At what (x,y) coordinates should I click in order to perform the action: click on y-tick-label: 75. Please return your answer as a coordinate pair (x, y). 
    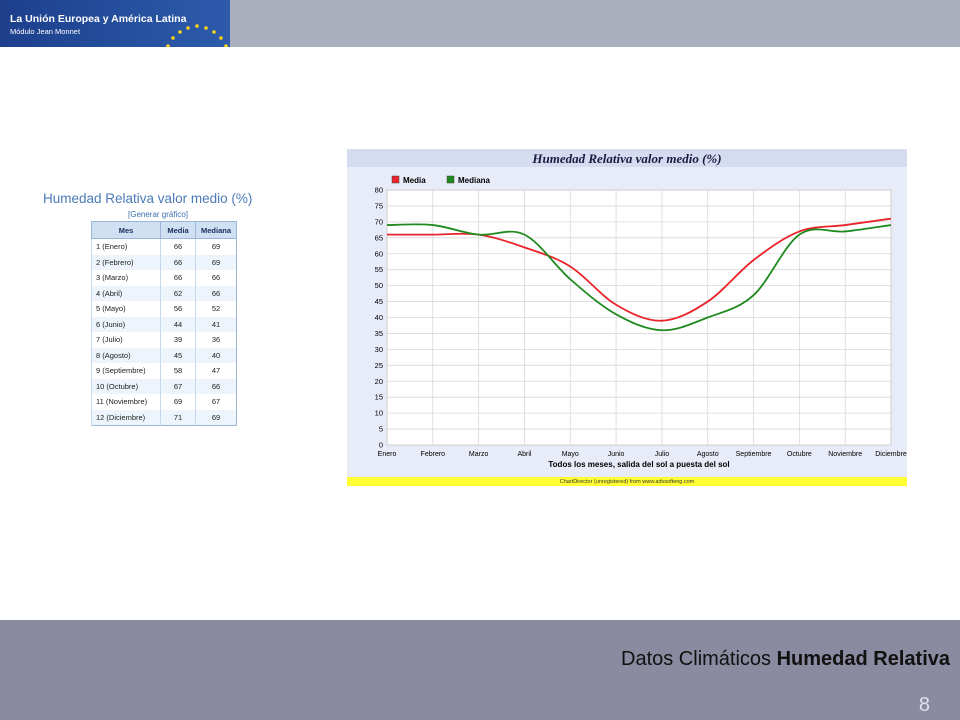
    Looking at the image, I should click on (379, 205).